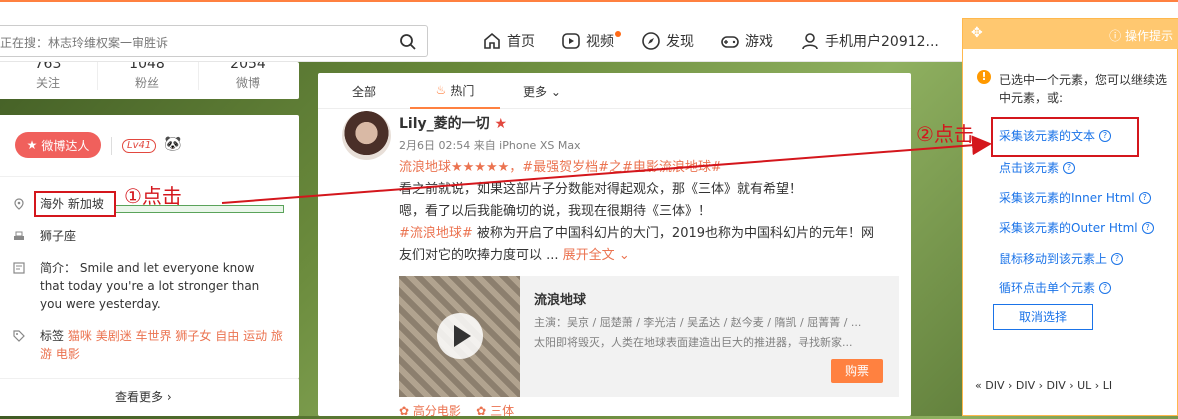 The width and height of the screenshot is (1178, 419). Describe the element at coordinates (555, 211) in the screenshot. I see `post-text-line: 嗯，看了以后我能确切的说，我现在很期待《三体》！` at that location.